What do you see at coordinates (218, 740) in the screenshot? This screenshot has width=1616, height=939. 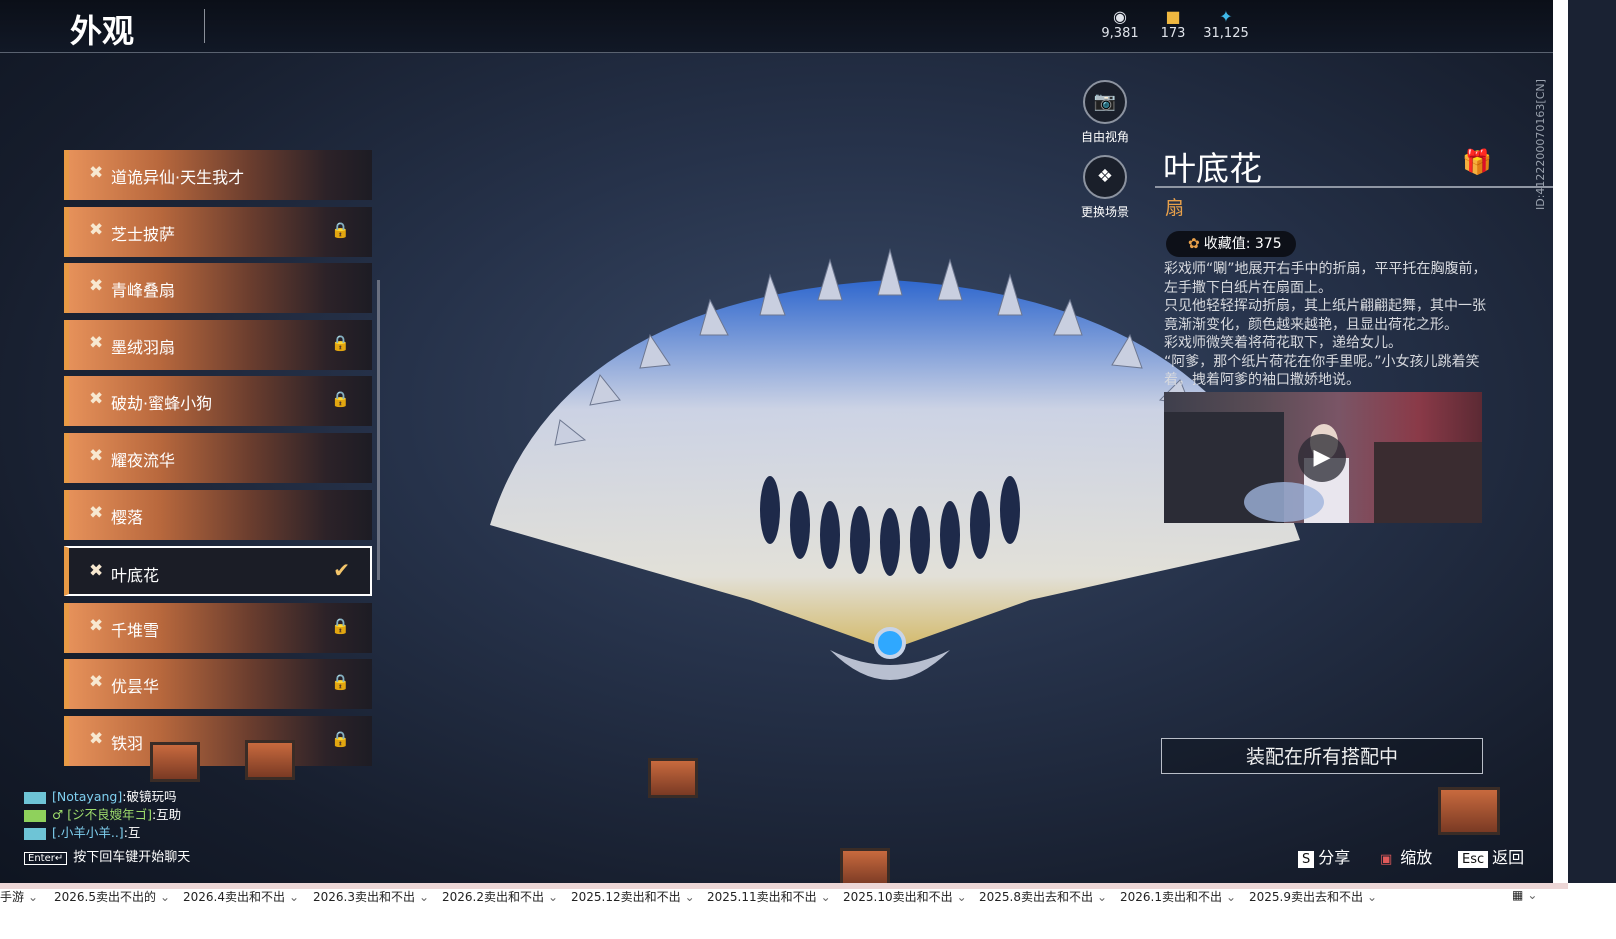 I see `list-item: ✖ 铁羽 🔒` at bounding box center [218, 740].